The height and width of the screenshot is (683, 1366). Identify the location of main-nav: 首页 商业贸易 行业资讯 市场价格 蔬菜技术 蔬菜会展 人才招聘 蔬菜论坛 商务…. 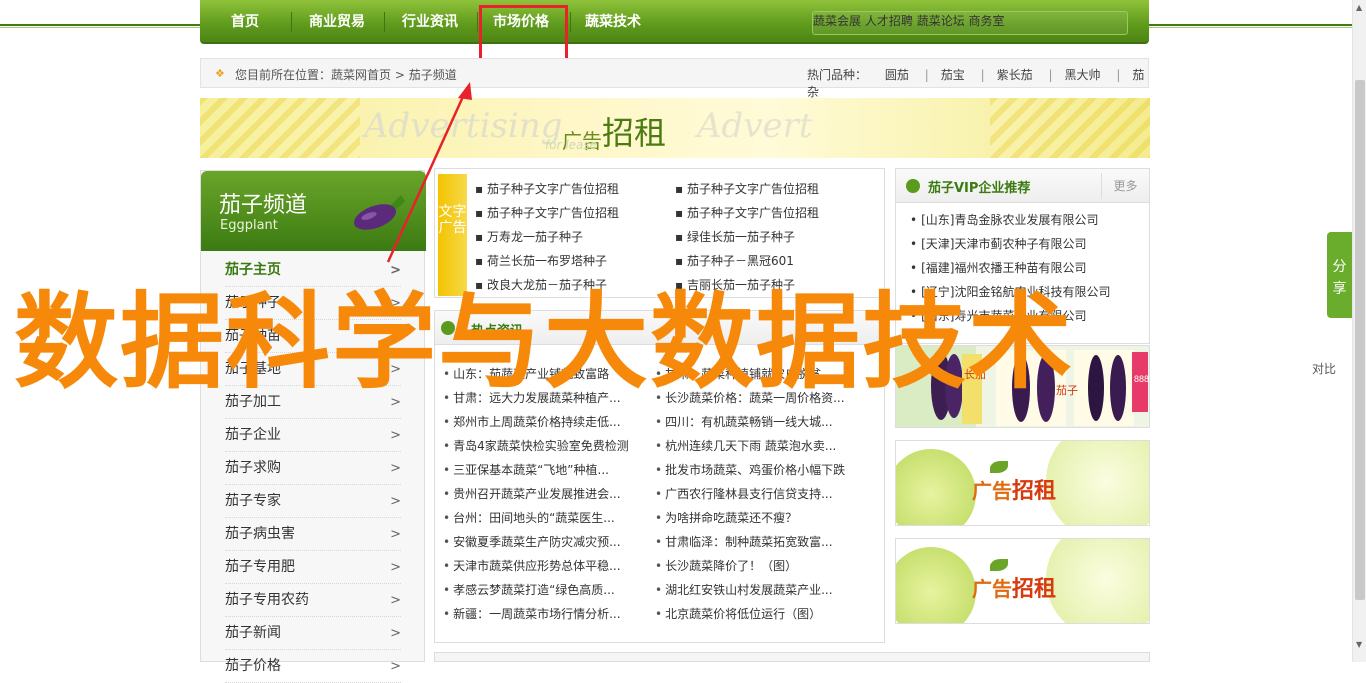
(674, 22).